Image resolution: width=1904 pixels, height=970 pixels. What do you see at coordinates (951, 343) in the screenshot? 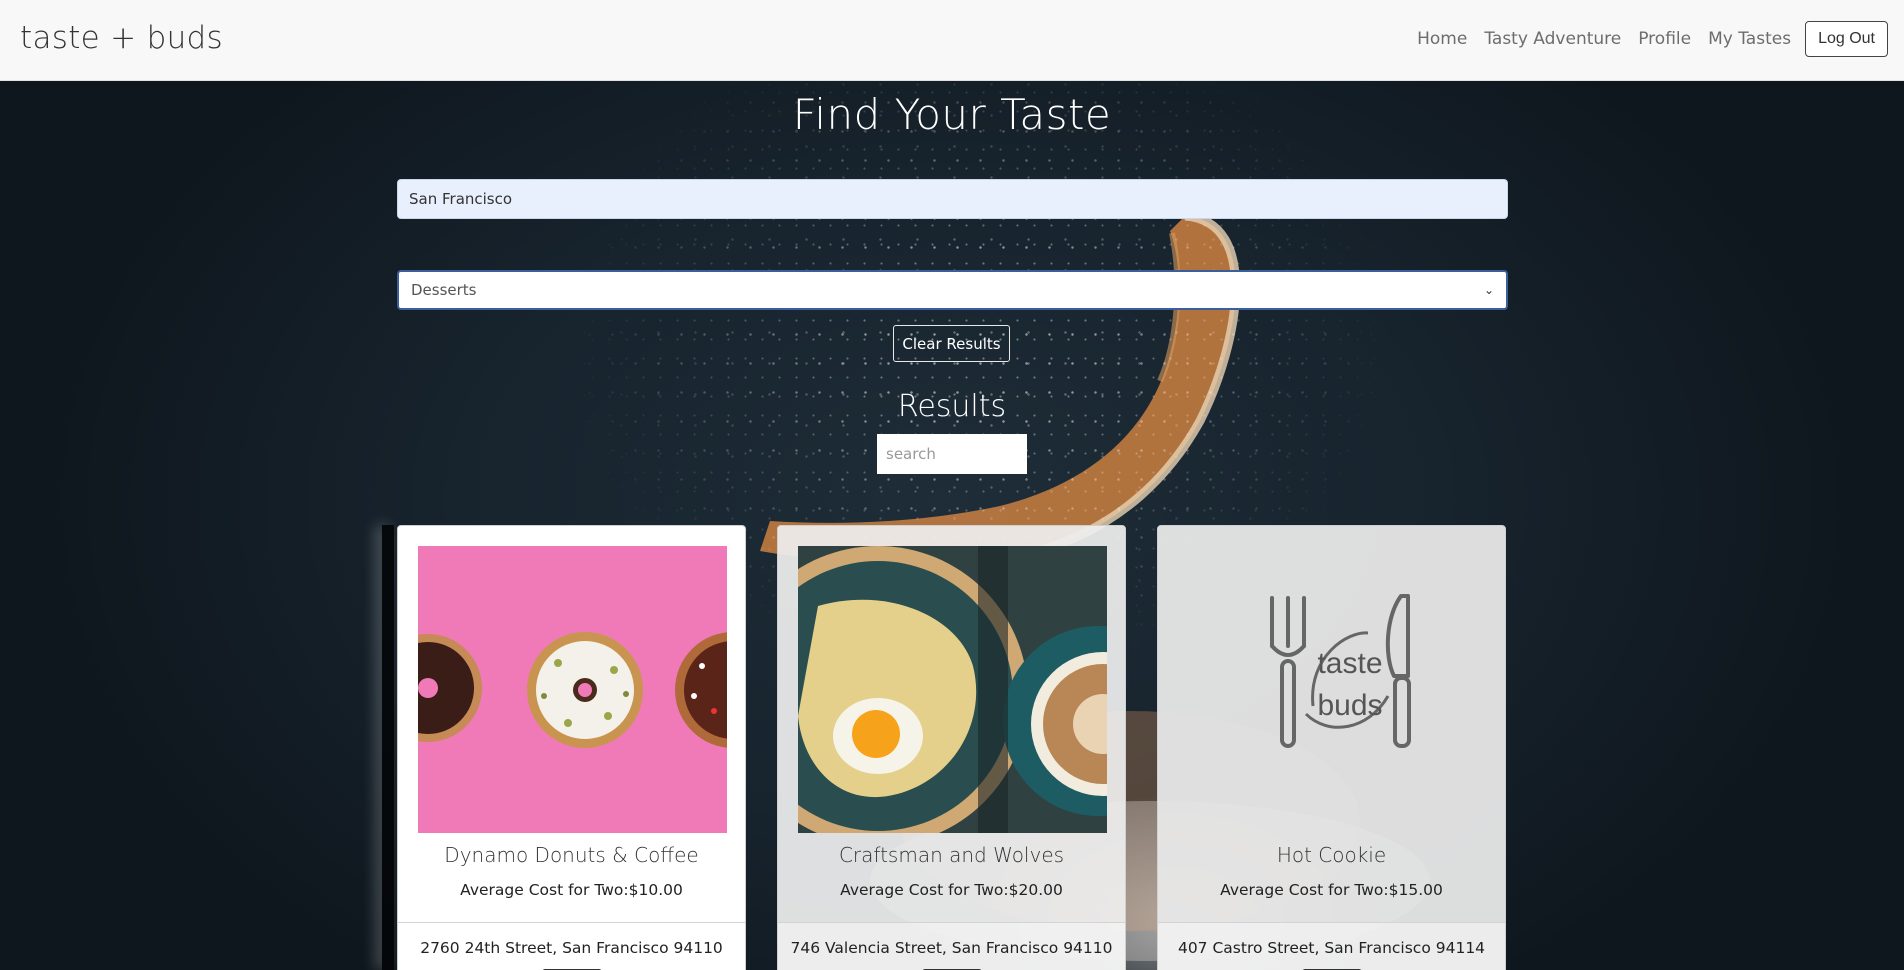
I see `clear-results-button: Clear Results` at bounding box center [951, 343].